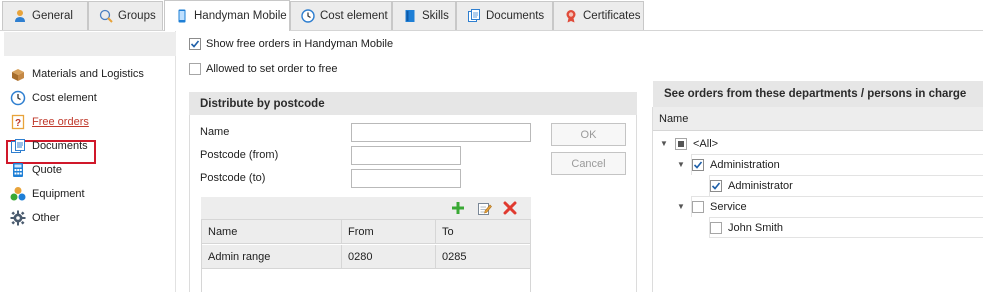 The height and width of the screenshot is (292, 983). Describe the element at coordinates (441, 132) in the screenshot. I see `name-input` at that location.